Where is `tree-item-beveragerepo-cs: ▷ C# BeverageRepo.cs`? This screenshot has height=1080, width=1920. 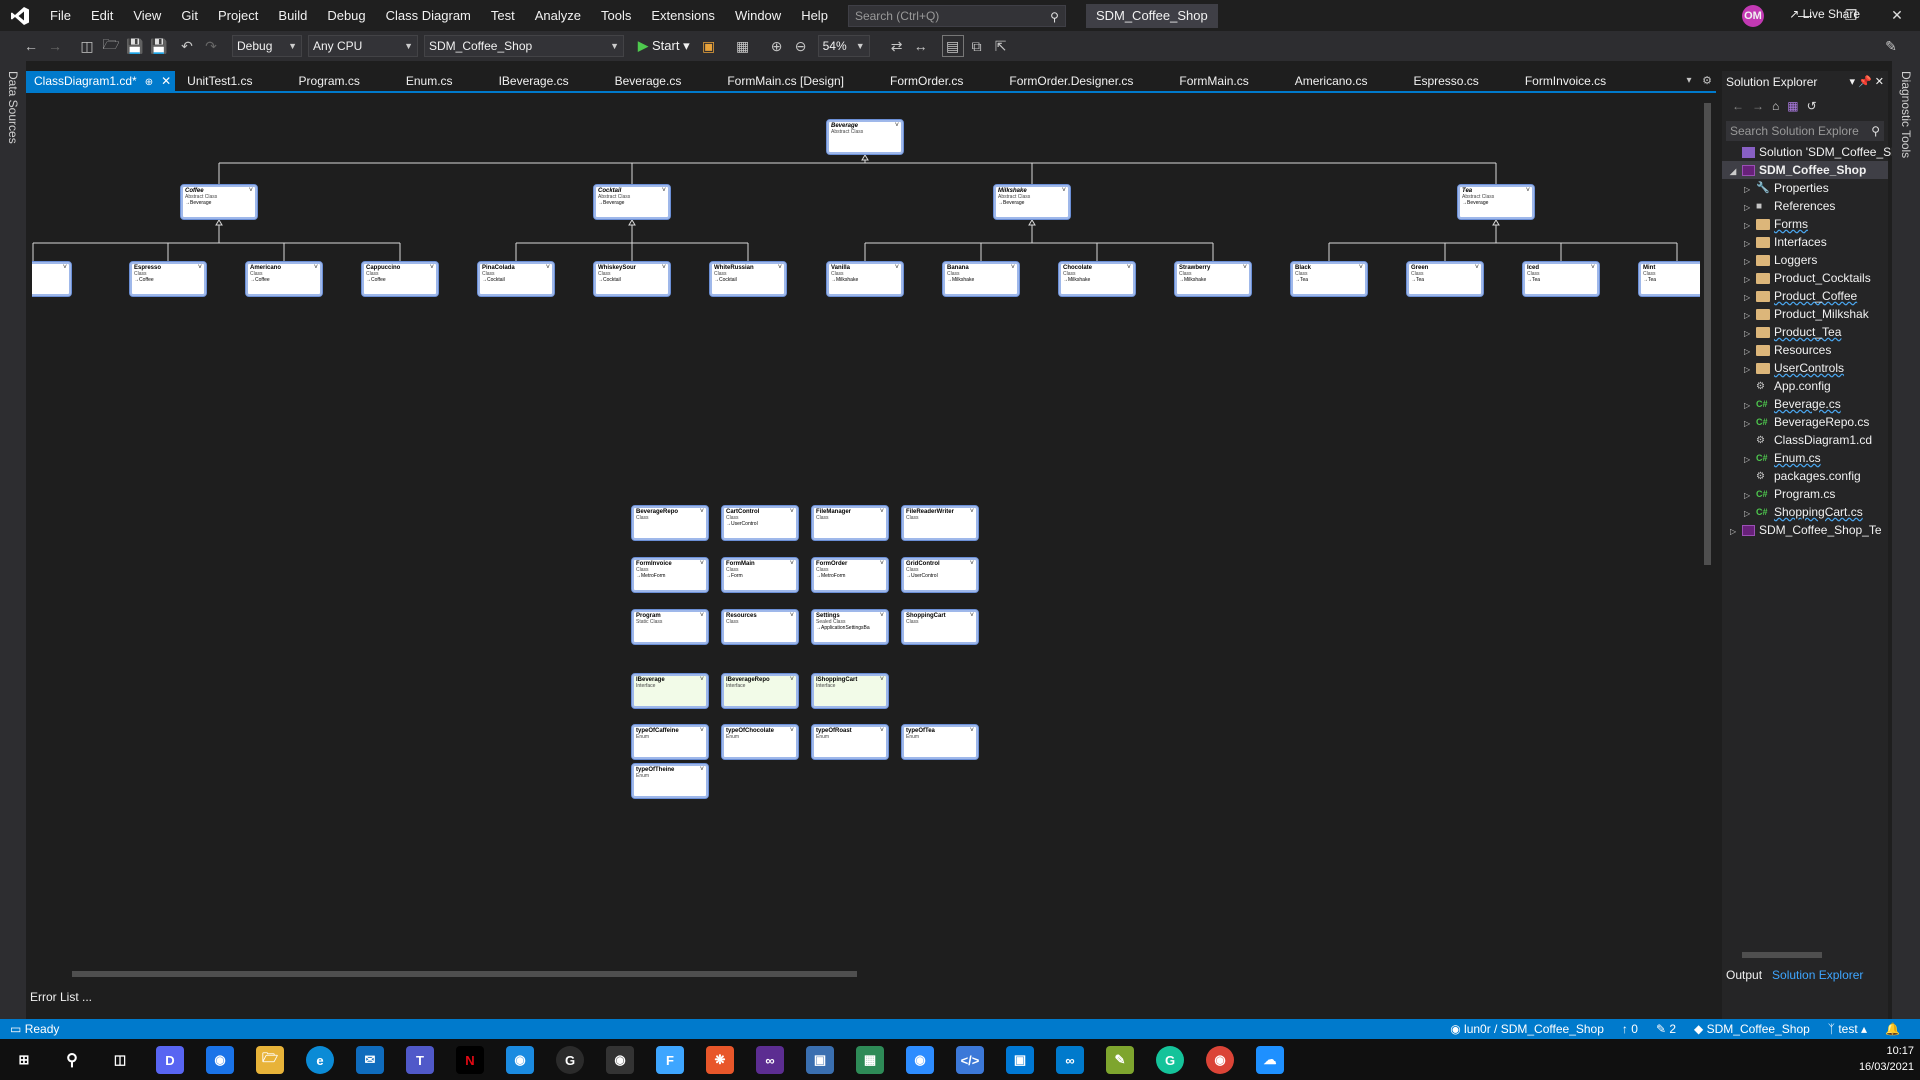
tree-item-beveragerepo-cs: ▷ C# BeverageRepo.cs is located at coordinates (1805, 422).